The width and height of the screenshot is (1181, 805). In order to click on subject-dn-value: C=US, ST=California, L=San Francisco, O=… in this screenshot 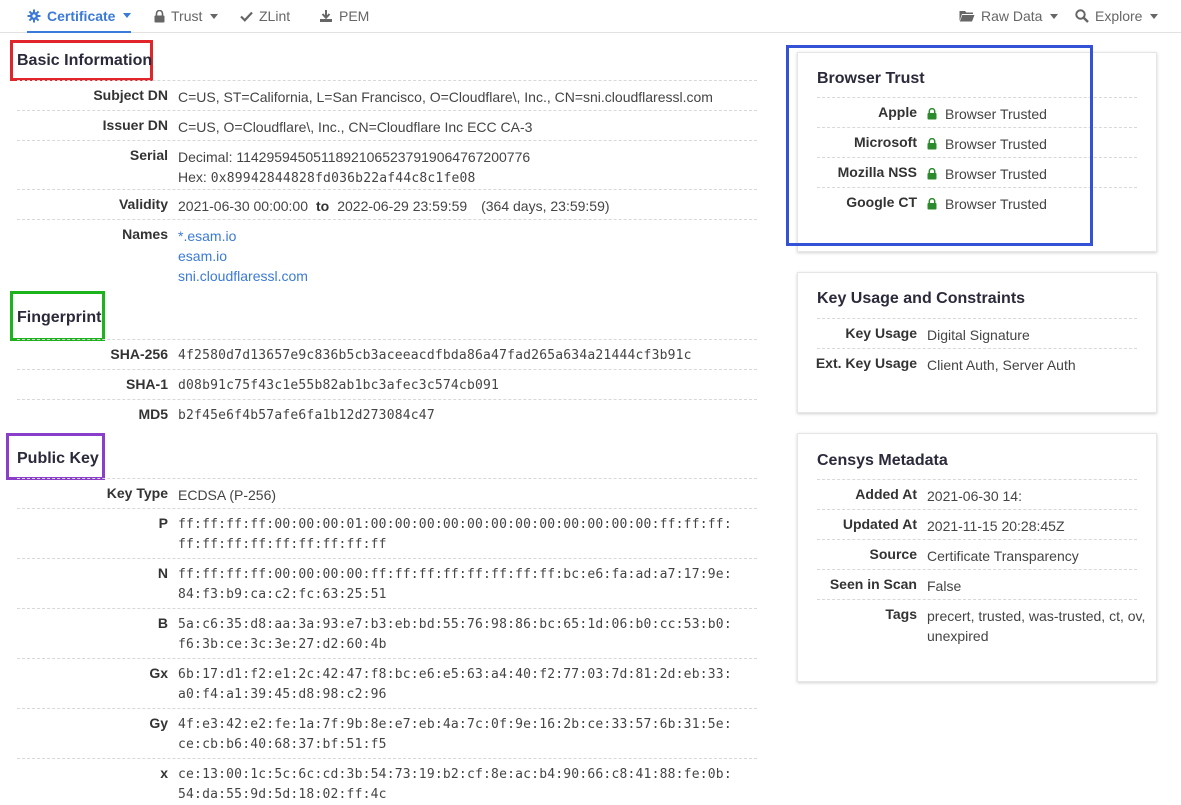, I will do `click(445, 97)`.